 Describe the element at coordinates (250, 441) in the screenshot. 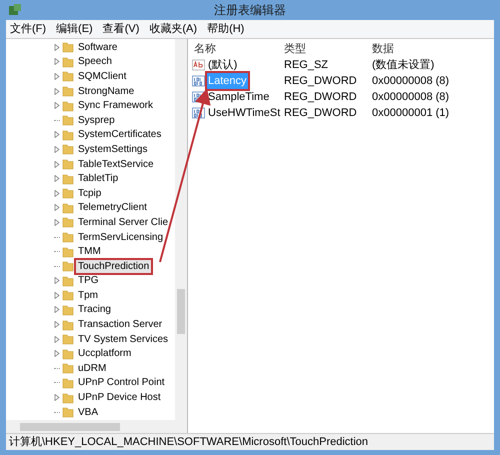

I see `status-bar: 计算机\HKEY_LOCAL_MACHINE\SOFTWARE\Microsoft\TouchPrediction` at that location.